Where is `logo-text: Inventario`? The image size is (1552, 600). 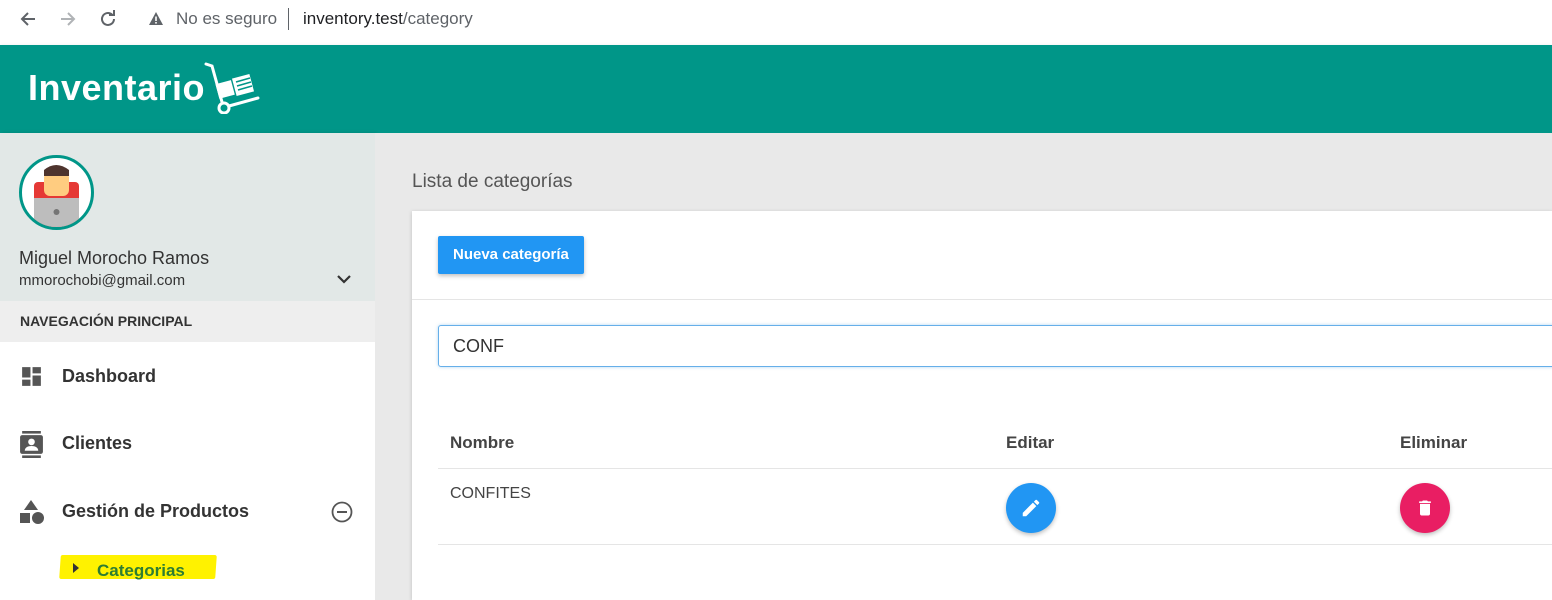
logo-text: Inventario is located at coordinates (116, 88).